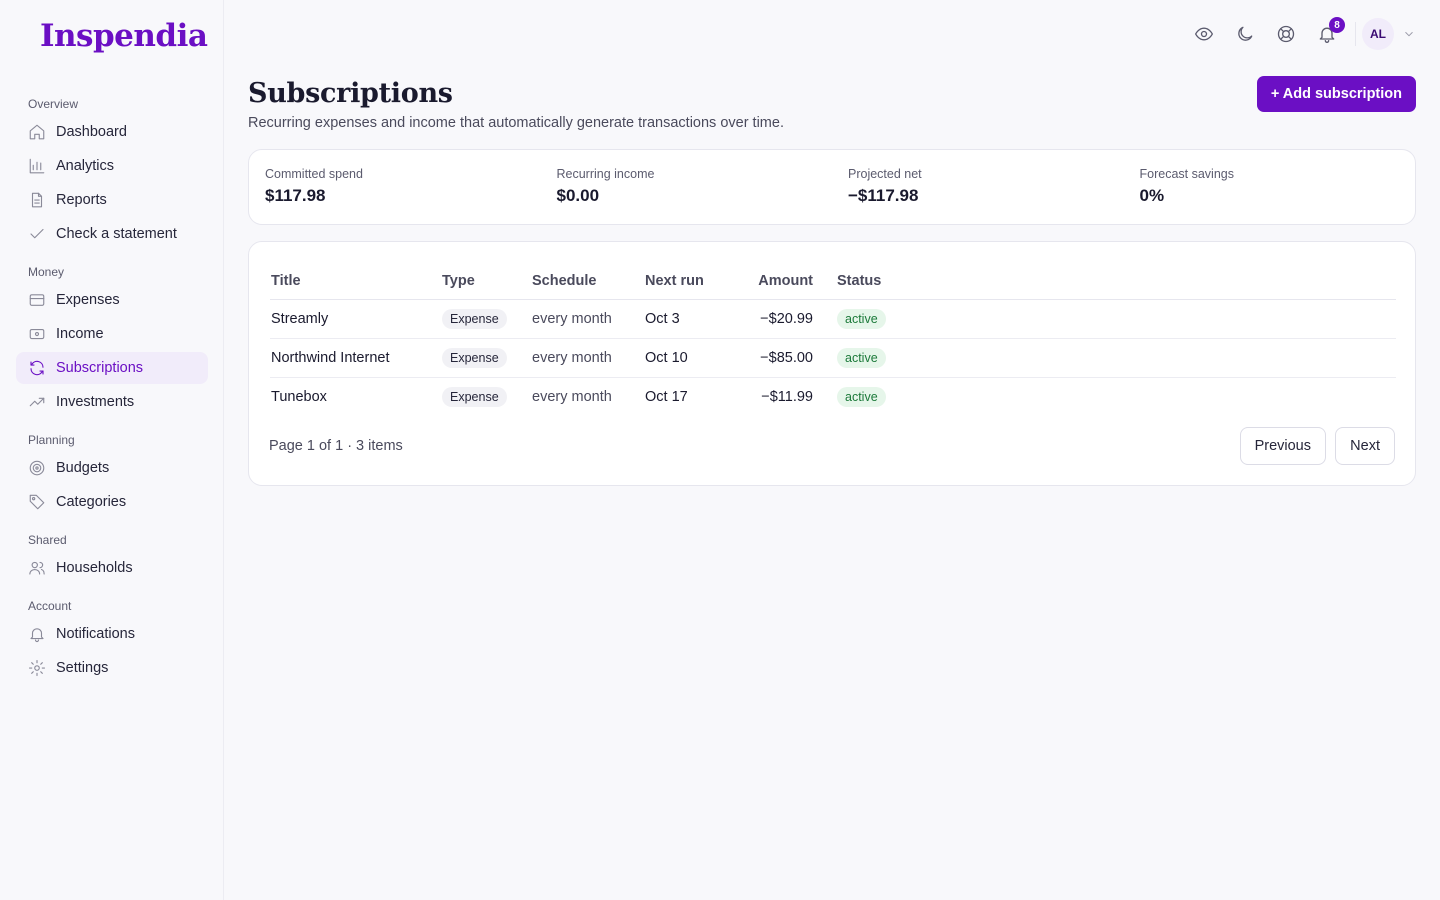 Image resolution: width=1440 pixels, height=900 pixels. Describe the element at coordinates (37, 200) in the screenshot. I see `document-icon` at that location.